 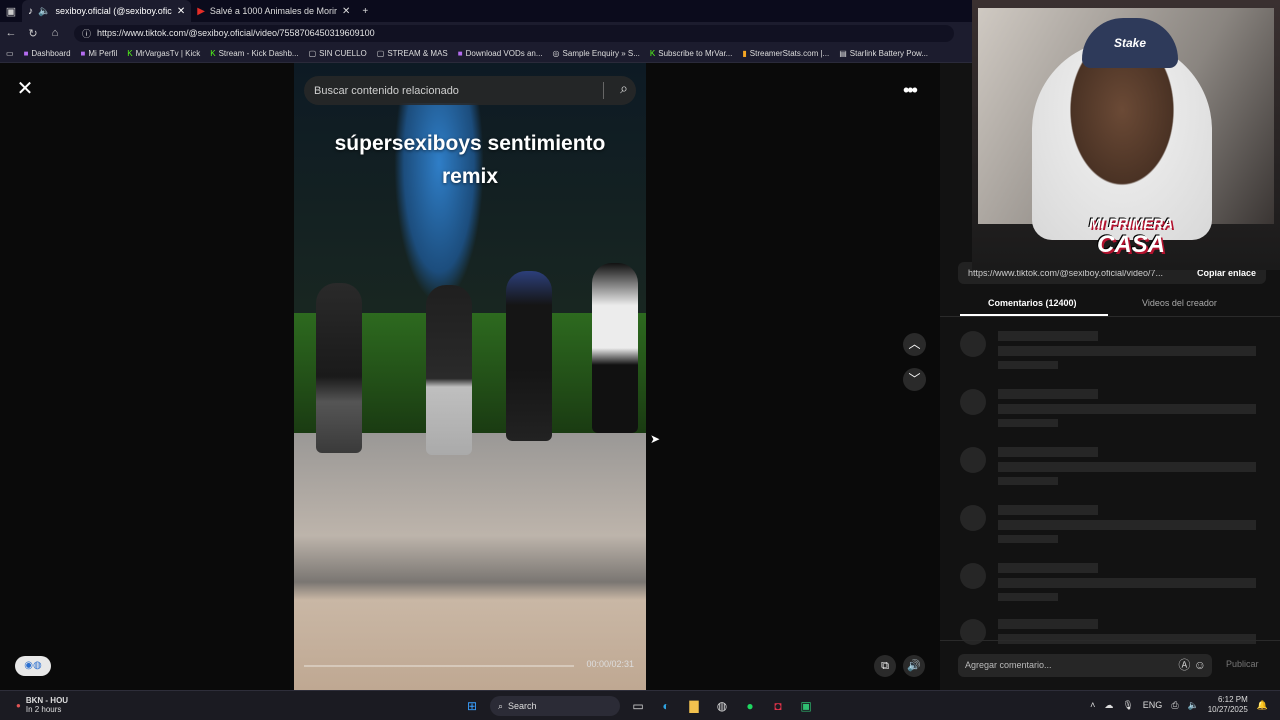 What do you see at coordinates (470, 561) in the screenshot?
I see `video-floor` at bounding box center [470, 561].